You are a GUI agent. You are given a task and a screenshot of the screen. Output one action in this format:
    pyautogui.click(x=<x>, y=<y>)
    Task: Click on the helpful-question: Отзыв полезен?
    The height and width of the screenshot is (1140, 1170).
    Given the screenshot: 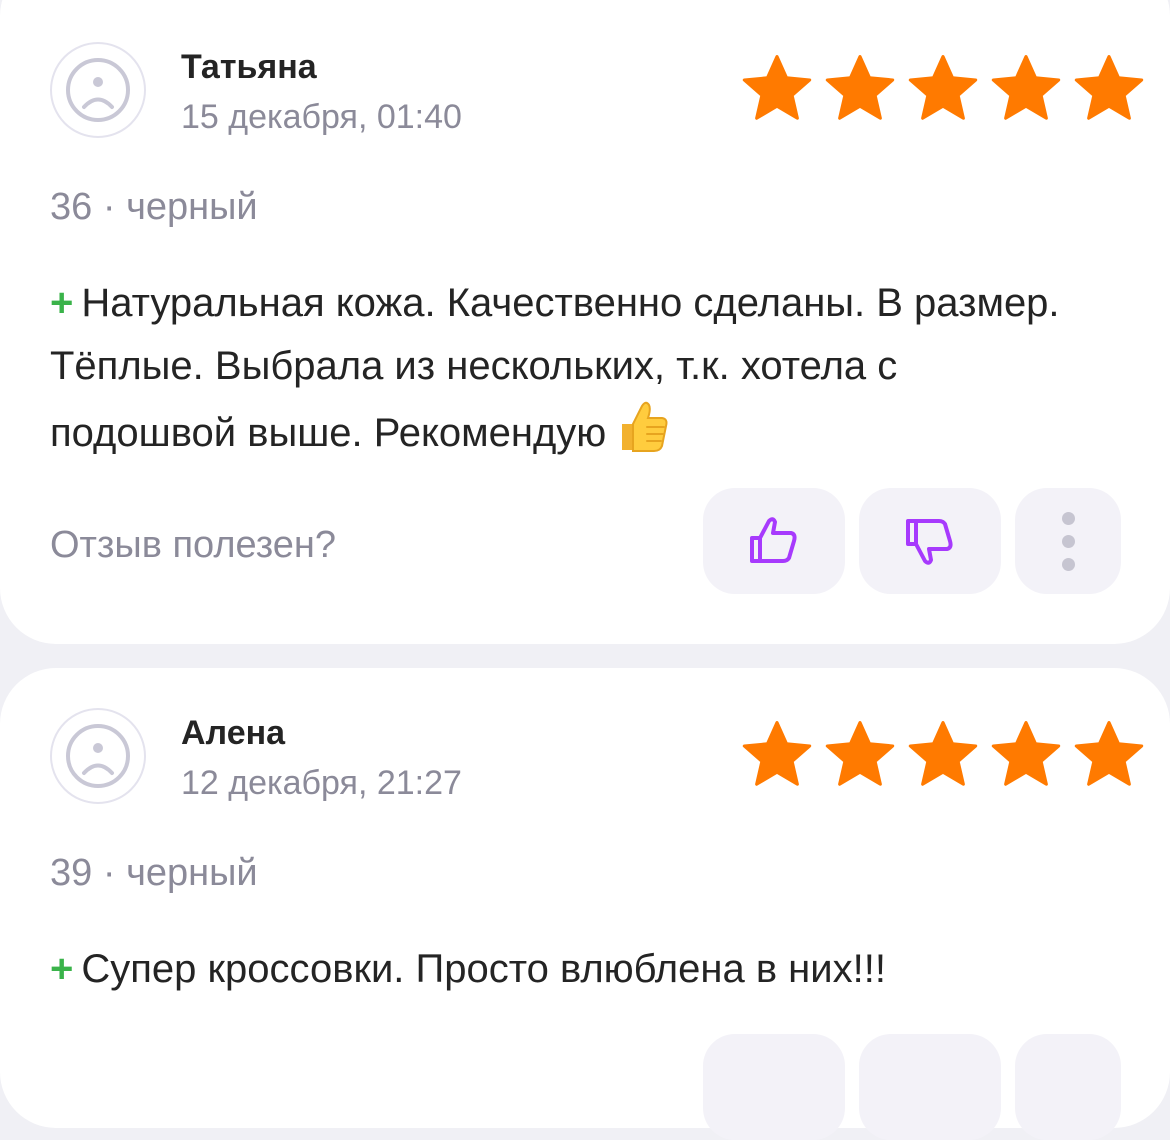 What is the action you would take?
    pyautogui.click(x=193, y=545)
    